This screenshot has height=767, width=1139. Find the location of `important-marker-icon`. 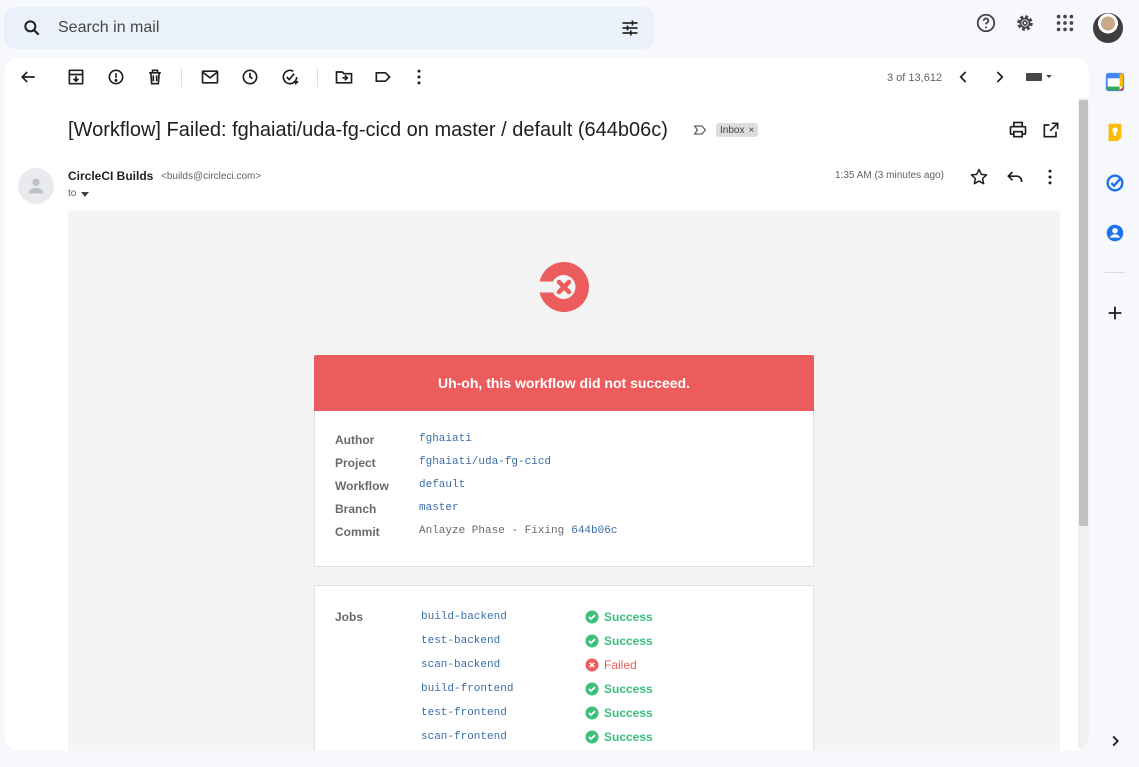

important-marker-icon is located at coordinates (700, 130).